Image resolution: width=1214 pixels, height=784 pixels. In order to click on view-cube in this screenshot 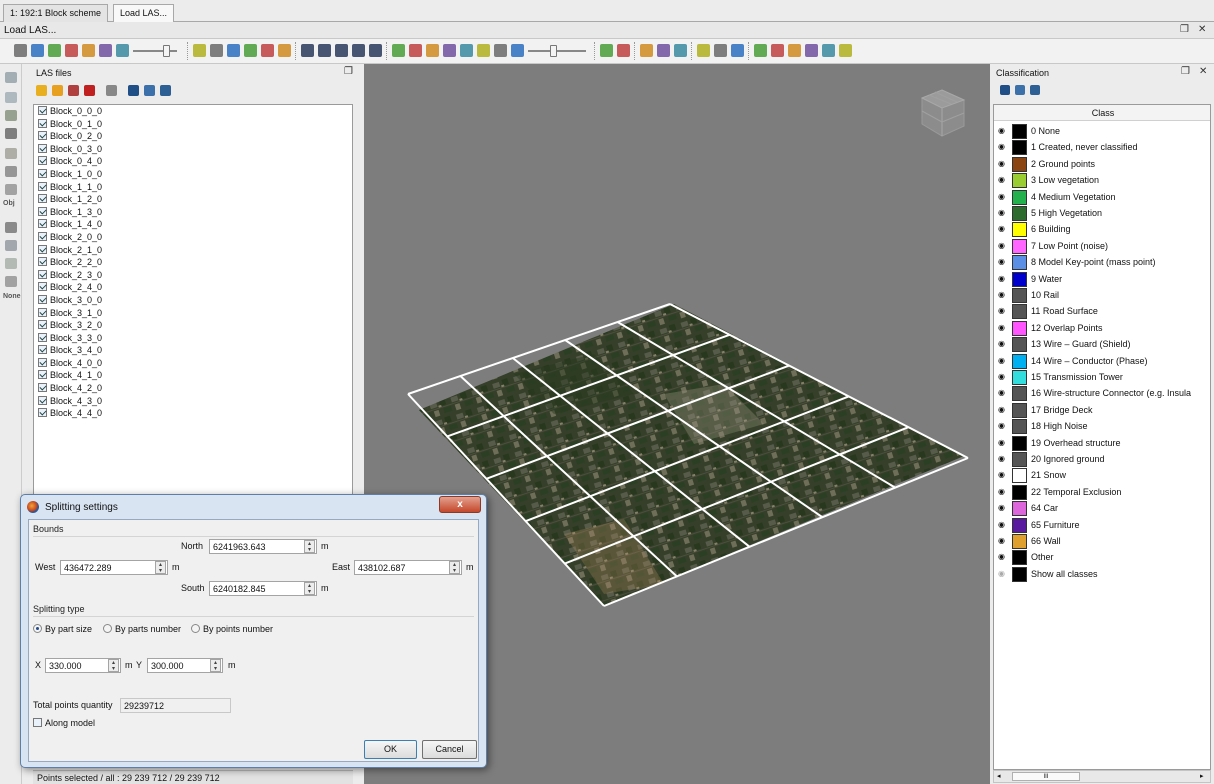, I will do `click(943, 113)`.